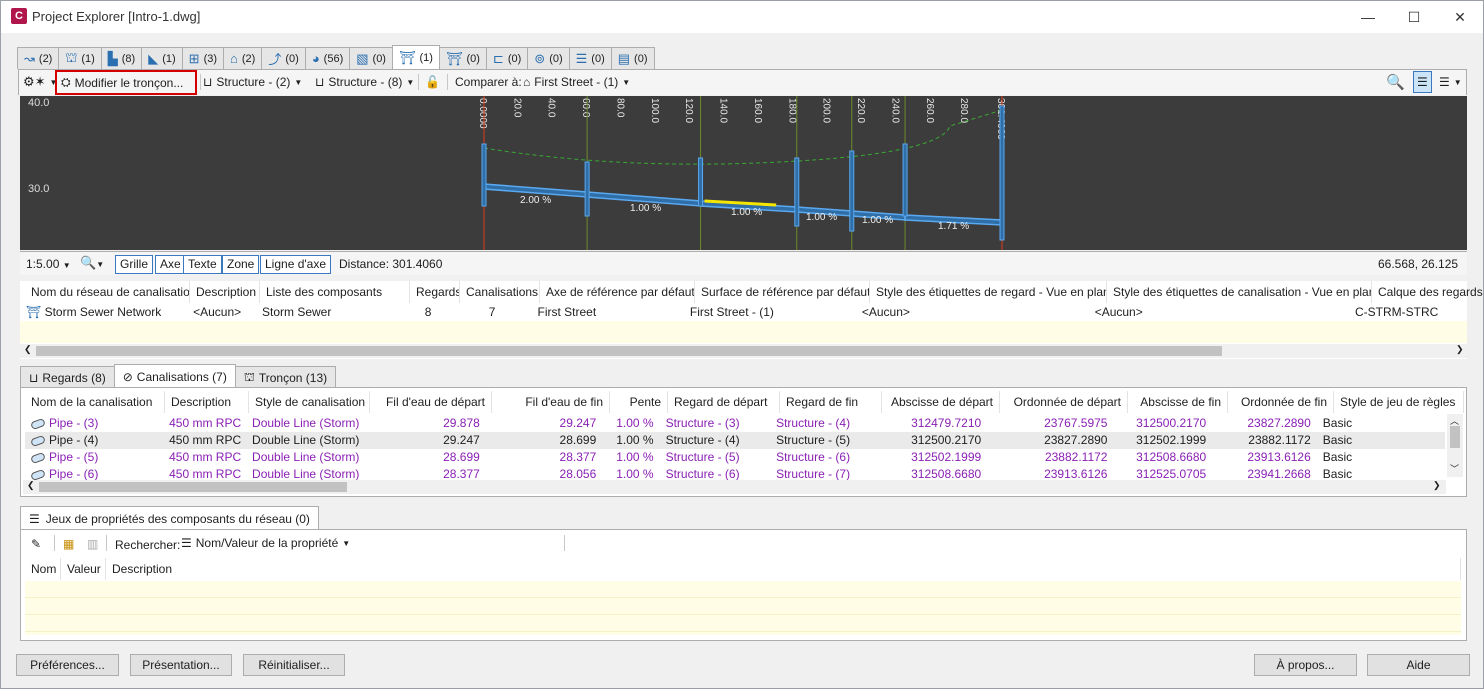 The height and width of the screenshot is (689, 1484). I want to click on propsets-column-header: Nom, so click(43, 569).